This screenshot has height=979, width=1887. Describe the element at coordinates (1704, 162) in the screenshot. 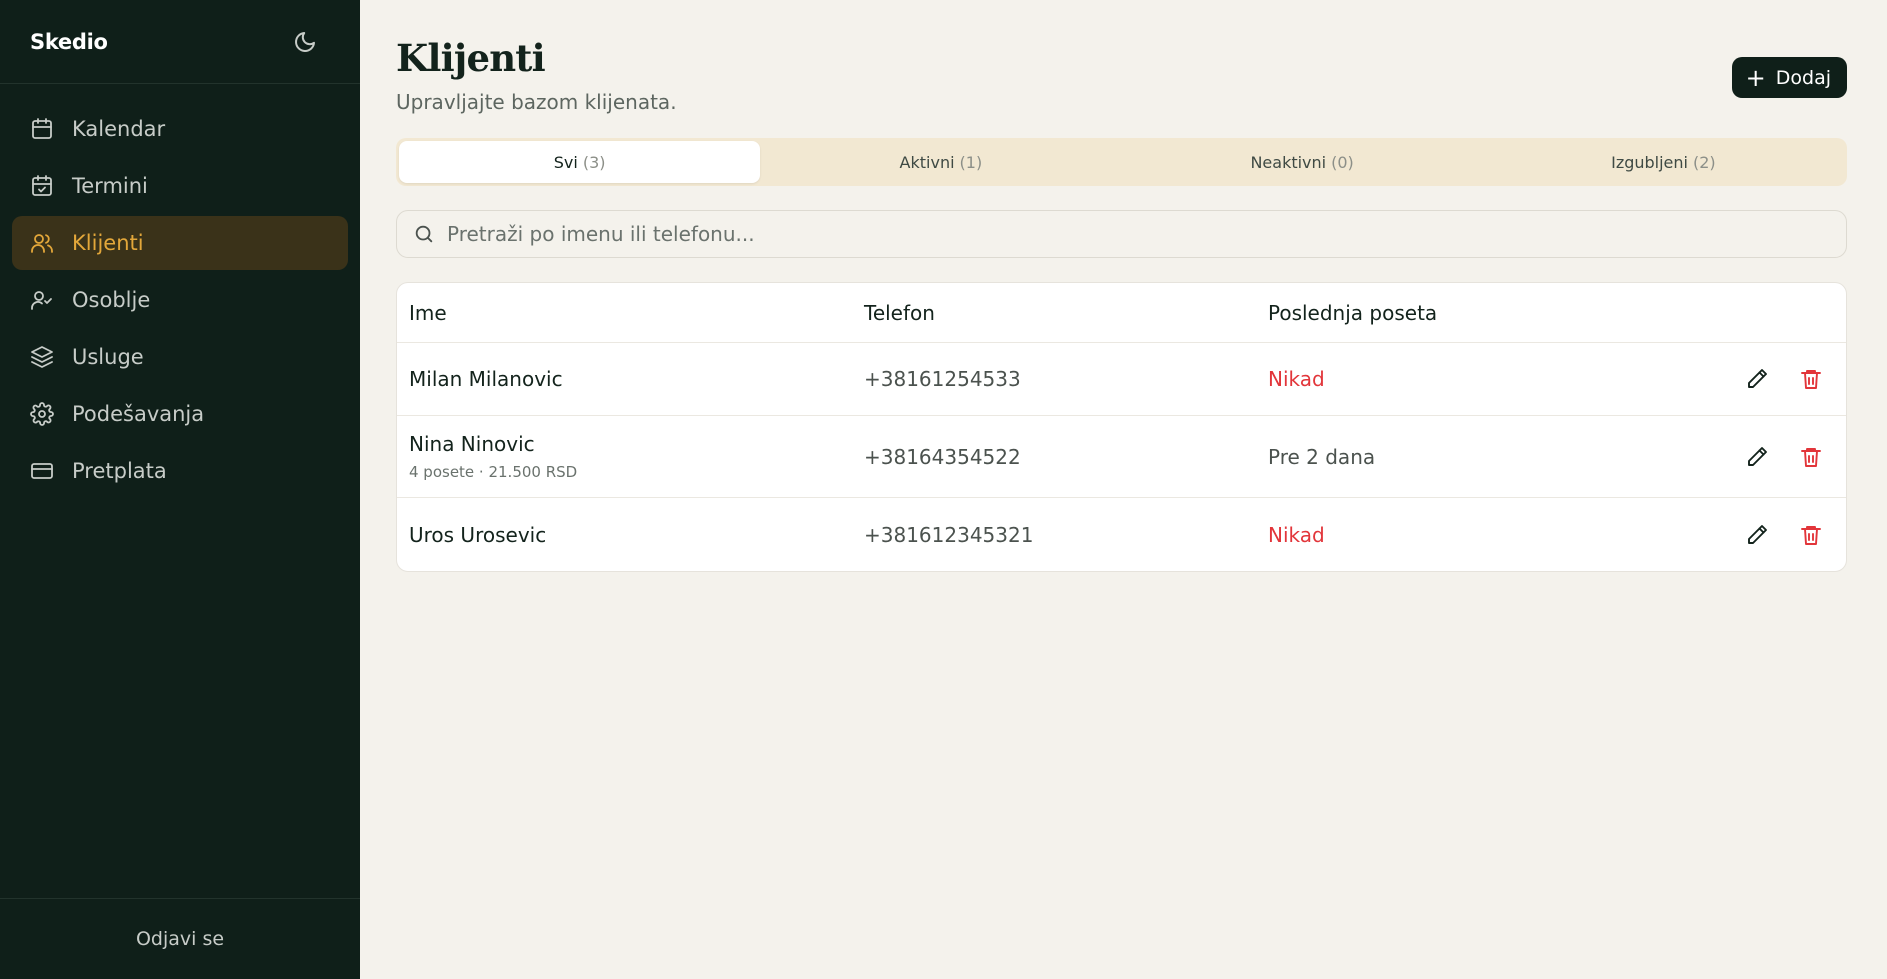

I see `tab-count: (2)` at that location.